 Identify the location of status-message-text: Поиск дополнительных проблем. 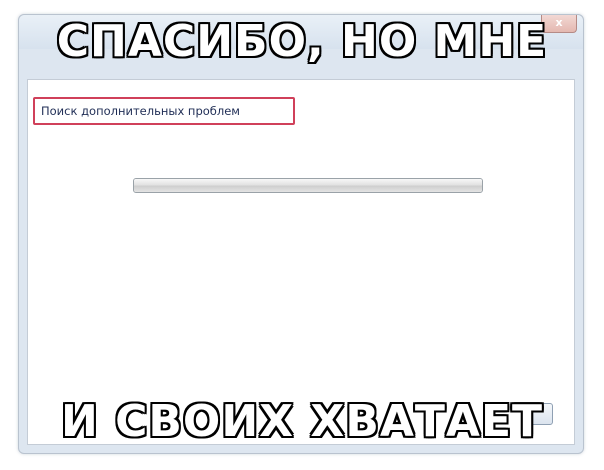
(140, 111).